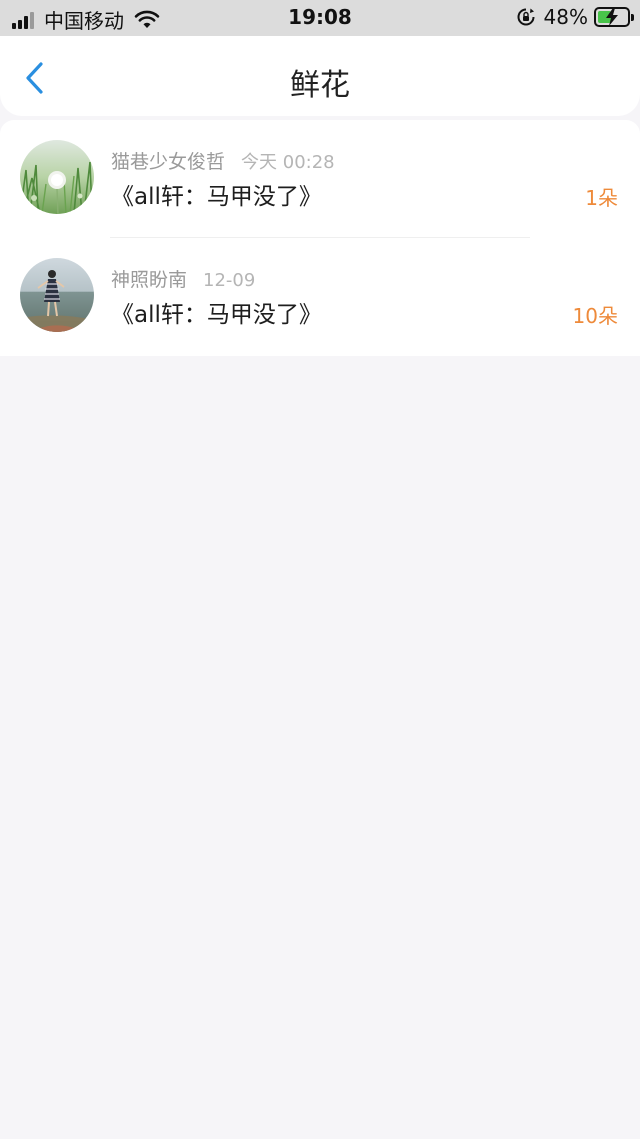 The image size is (640, 1139). I want to click on rotation-lock-icon, so click(526, 17).